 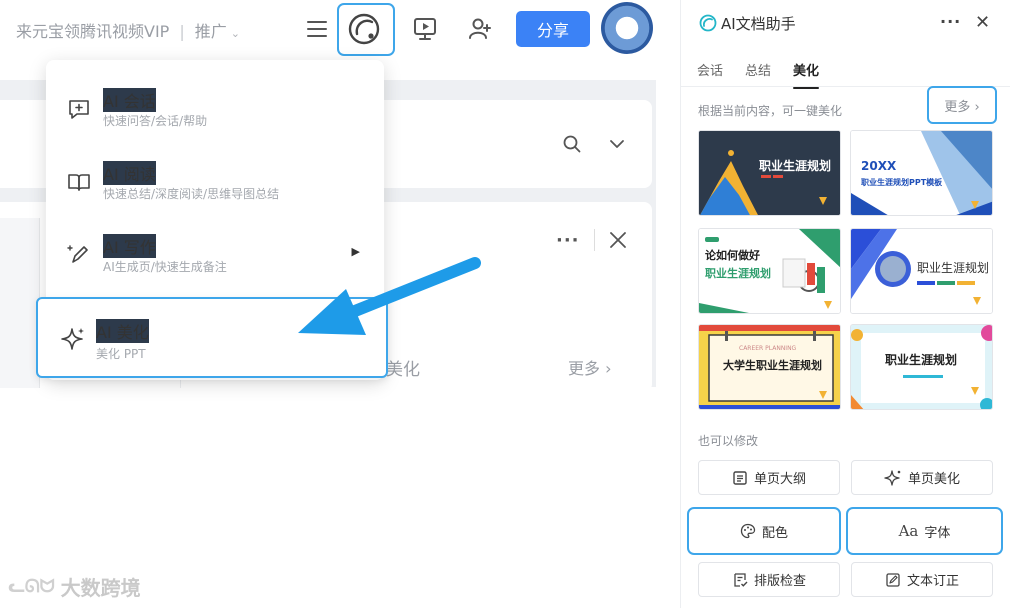 What do you see at coordinates (403, 370) in the screenshot?
I see `beautify-heading-behind: 美化` at bounding box center [403, 370].